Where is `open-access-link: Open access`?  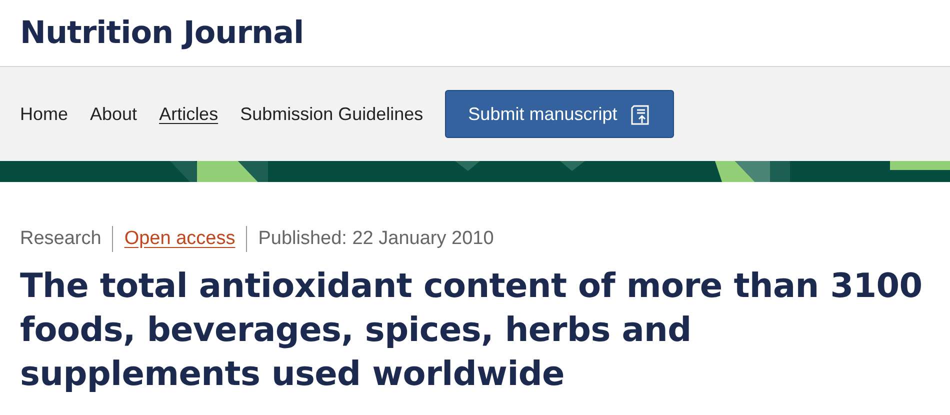
open-access-link: Open access is located at coordinates (180, 239).